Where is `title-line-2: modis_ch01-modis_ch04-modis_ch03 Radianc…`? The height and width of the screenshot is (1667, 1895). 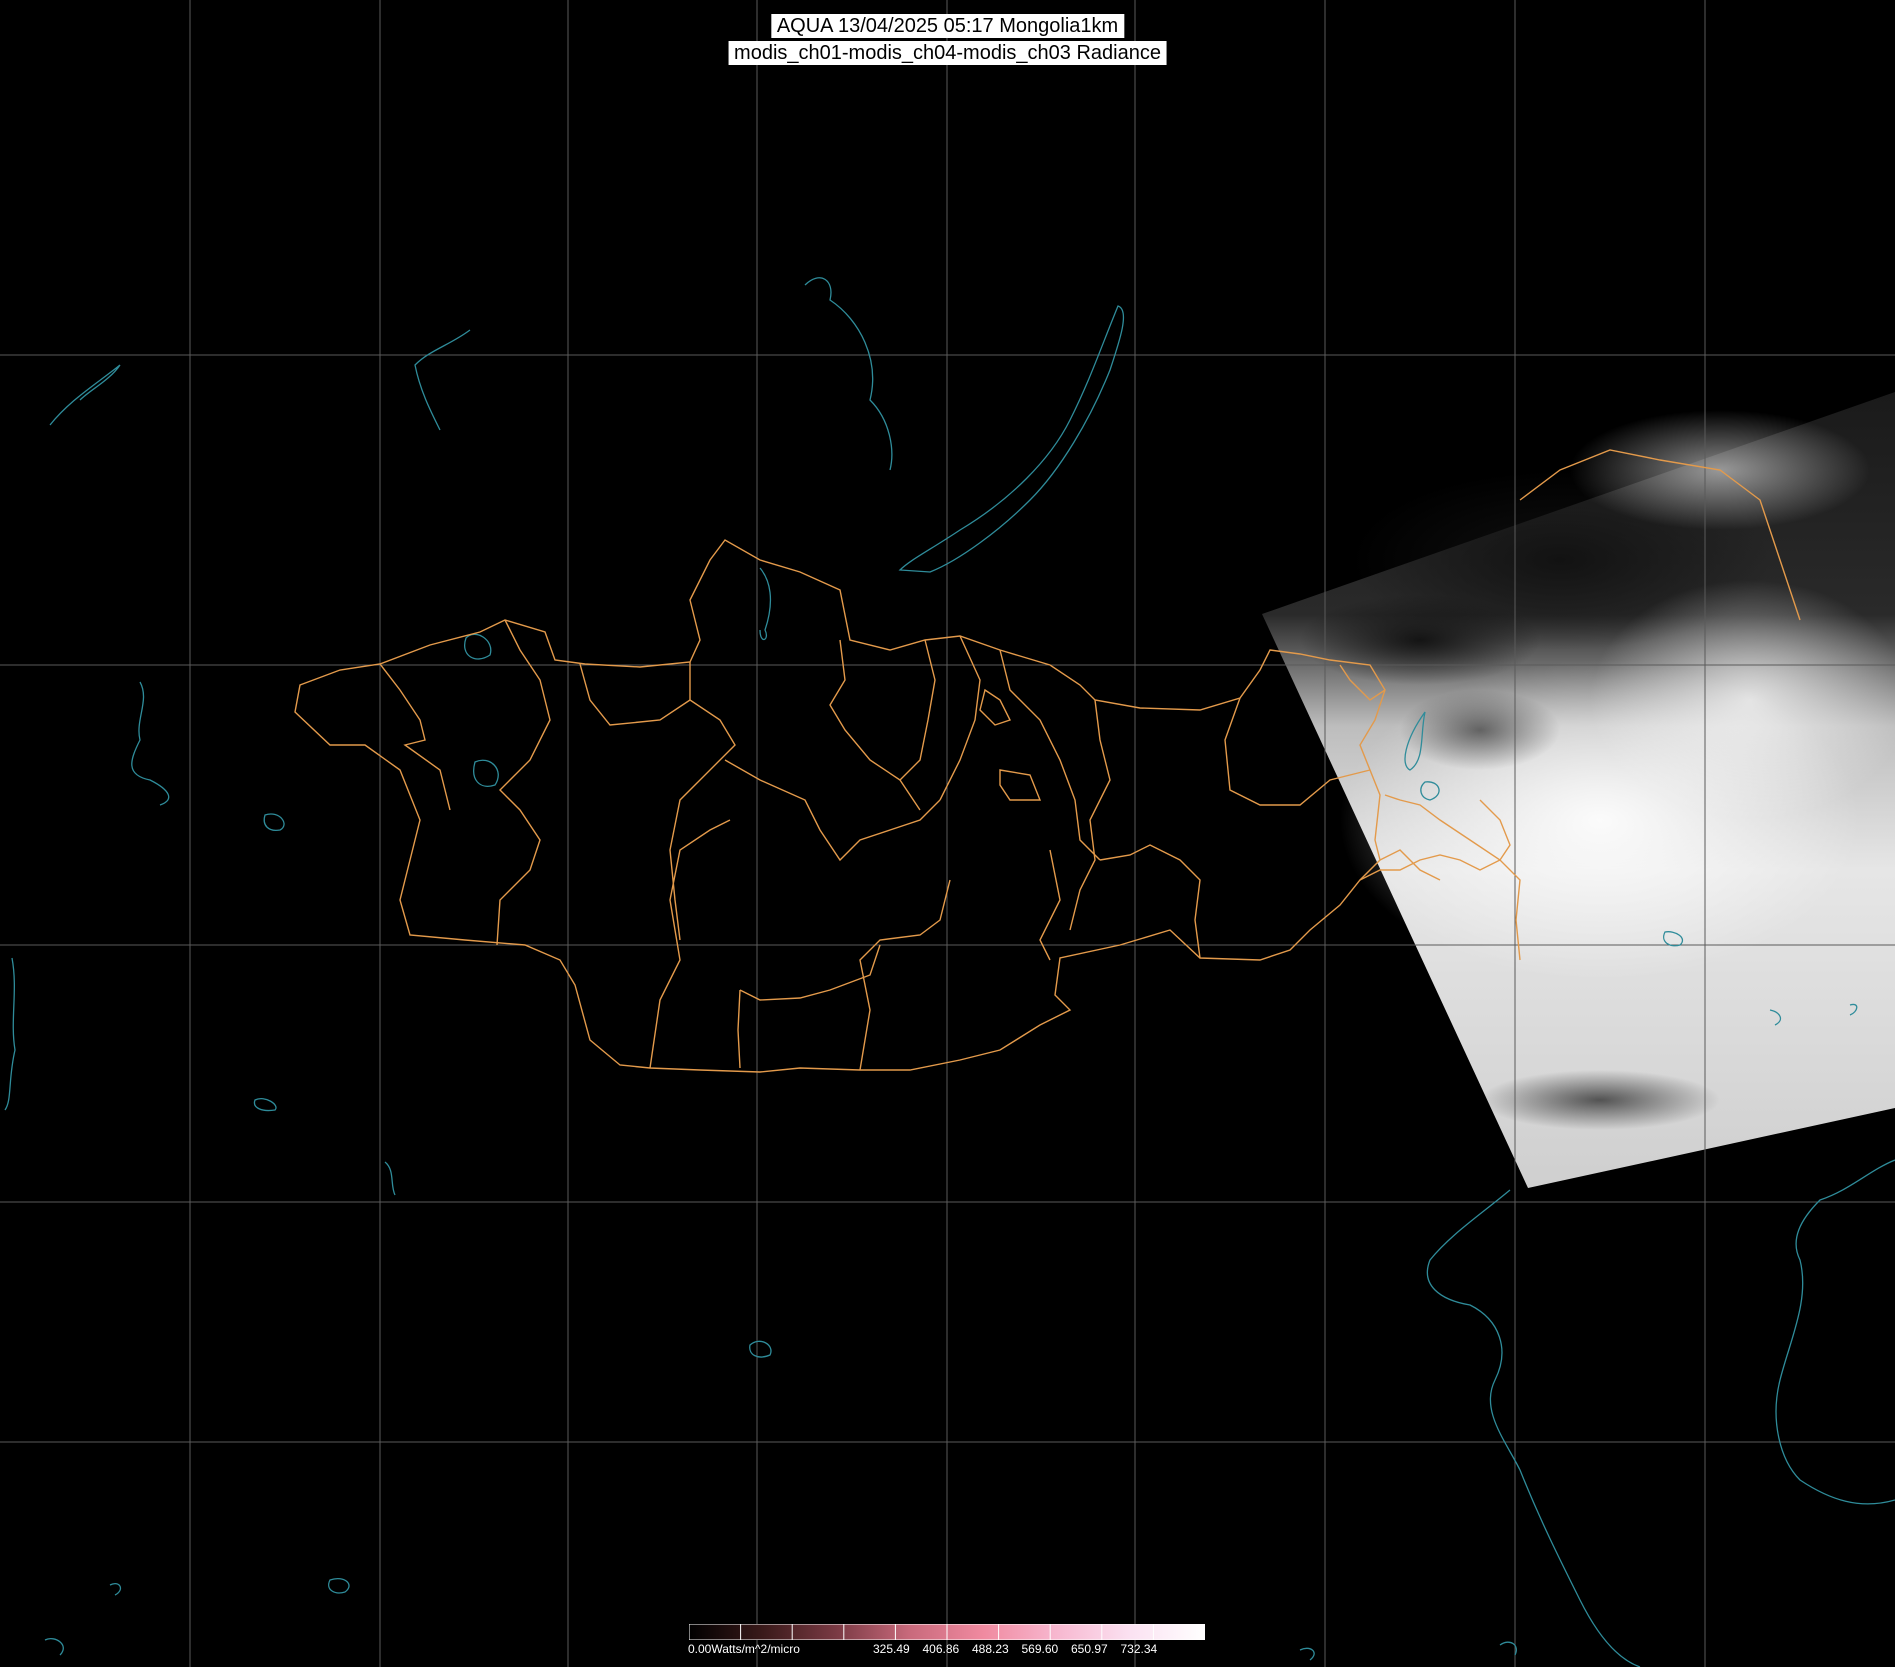 title-line-2: modis_ch01-modis_ch04-modis_ch03 Radianc… is located at coordinates (947, 53).